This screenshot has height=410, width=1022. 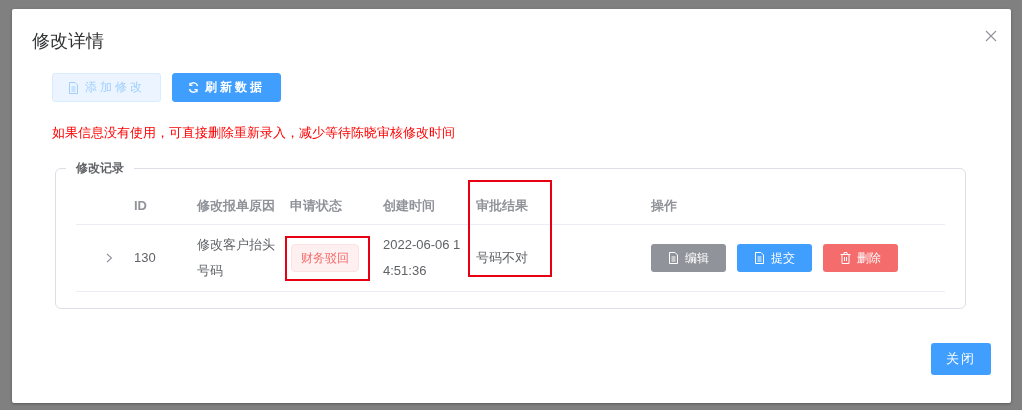 I want to click on close-icon, so click(x=991, y=36).